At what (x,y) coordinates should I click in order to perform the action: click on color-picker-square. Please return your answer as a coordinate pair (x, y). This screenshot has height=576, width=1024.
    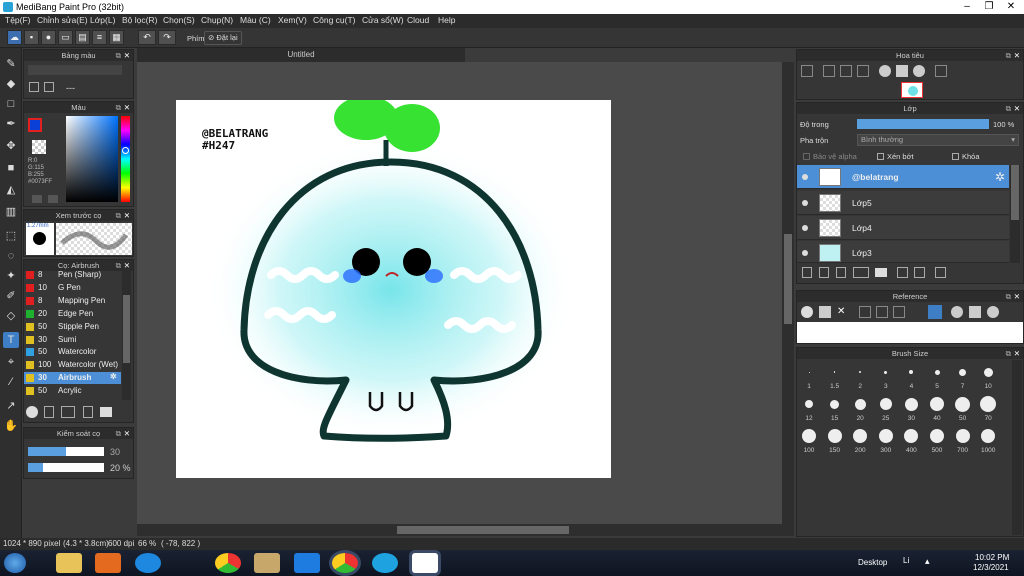
    Looking at the image, I should click on (92, 159).